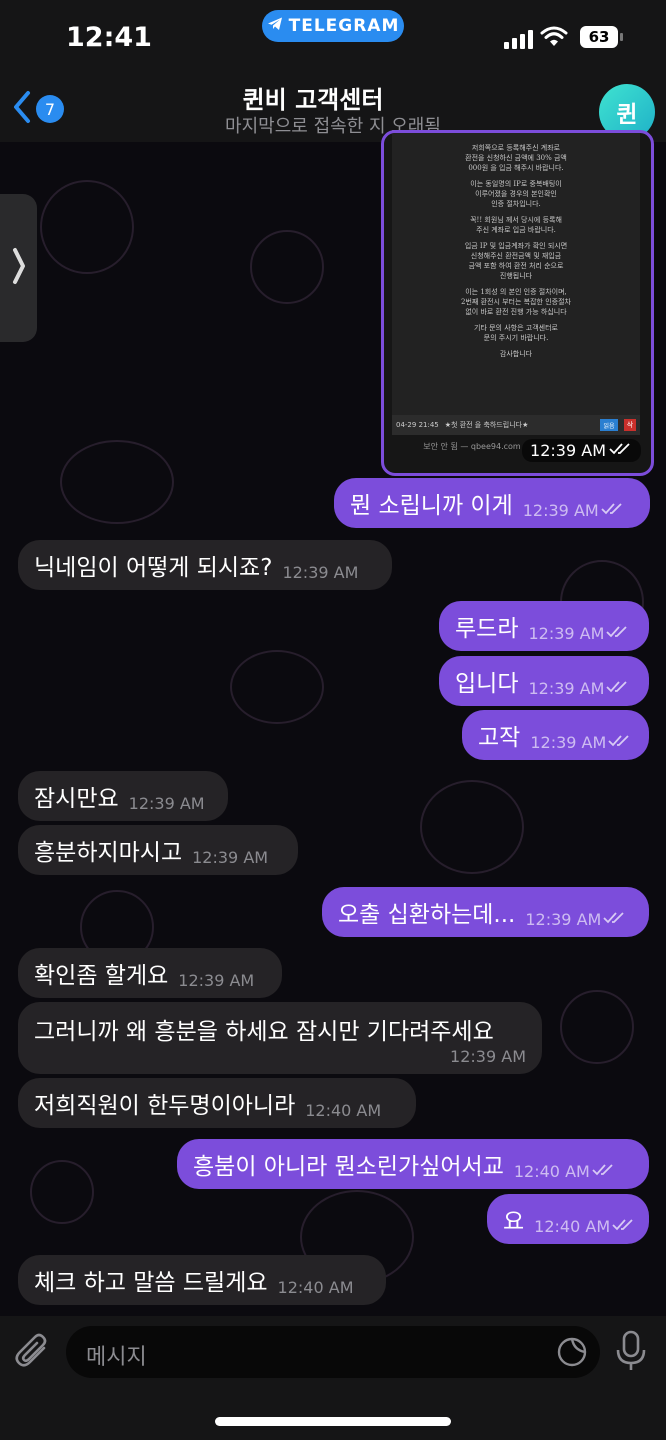  I want to click on message-text: 루드라, so click(487, 629).